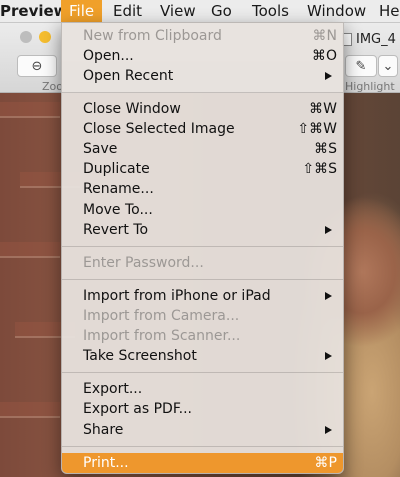 This screenshot has width=400, height=477. What do you see at coordinates (210, 36) in the screenshot?
I see `menu-item-new-from-clipboard: New from Clipboard ⌘N` at bounding box center [210, 36].